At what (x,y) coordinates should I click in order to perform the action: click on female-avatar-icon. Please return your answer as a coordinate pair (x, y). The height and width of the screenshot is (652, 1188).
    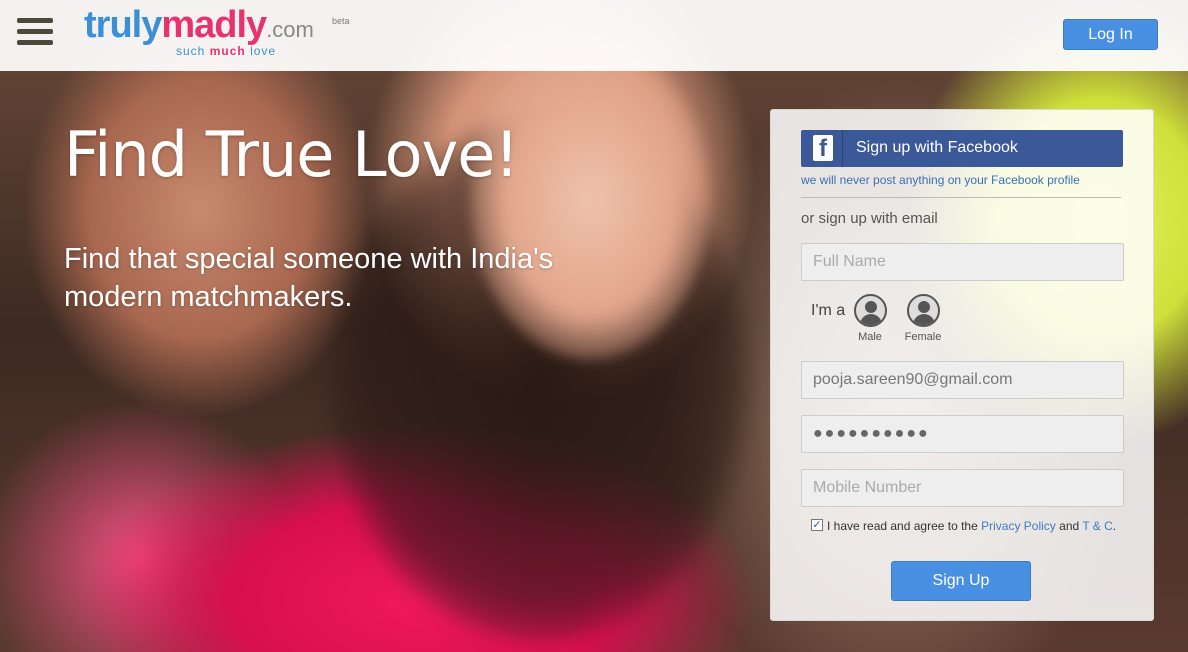
    Looking at the image, I should click on (923, 310).